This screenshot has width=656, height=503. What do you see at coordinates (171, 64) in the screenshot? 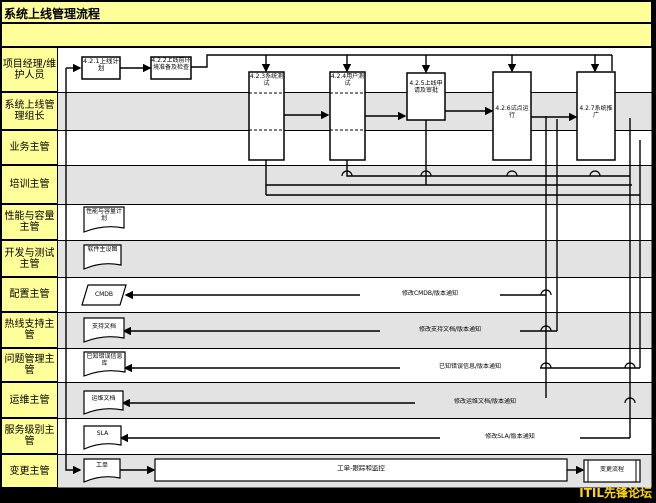
I see `step-422-label: 4.2.2上线前环境准备及检查` at bounding box center [171, 64].